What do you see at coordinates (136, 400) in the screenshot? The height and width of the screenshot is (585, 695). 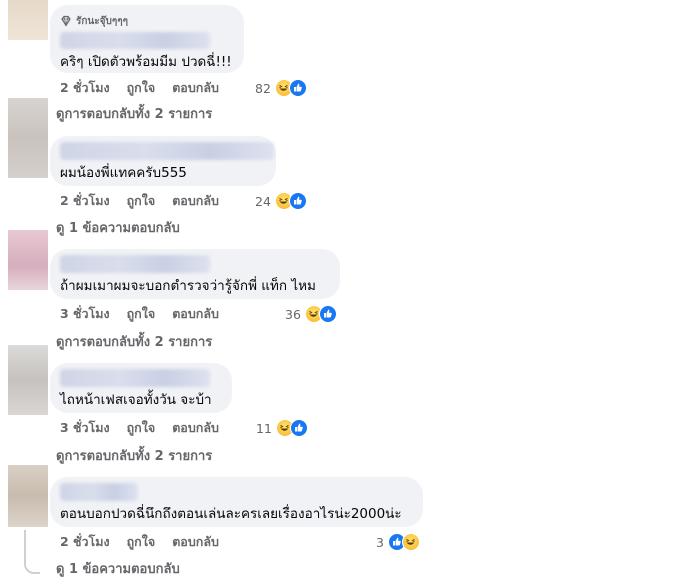 I see `comment-text: ไถหน้าเฟสเจอทั้งวัน จะบ้า` at bounding box center [136, 400].